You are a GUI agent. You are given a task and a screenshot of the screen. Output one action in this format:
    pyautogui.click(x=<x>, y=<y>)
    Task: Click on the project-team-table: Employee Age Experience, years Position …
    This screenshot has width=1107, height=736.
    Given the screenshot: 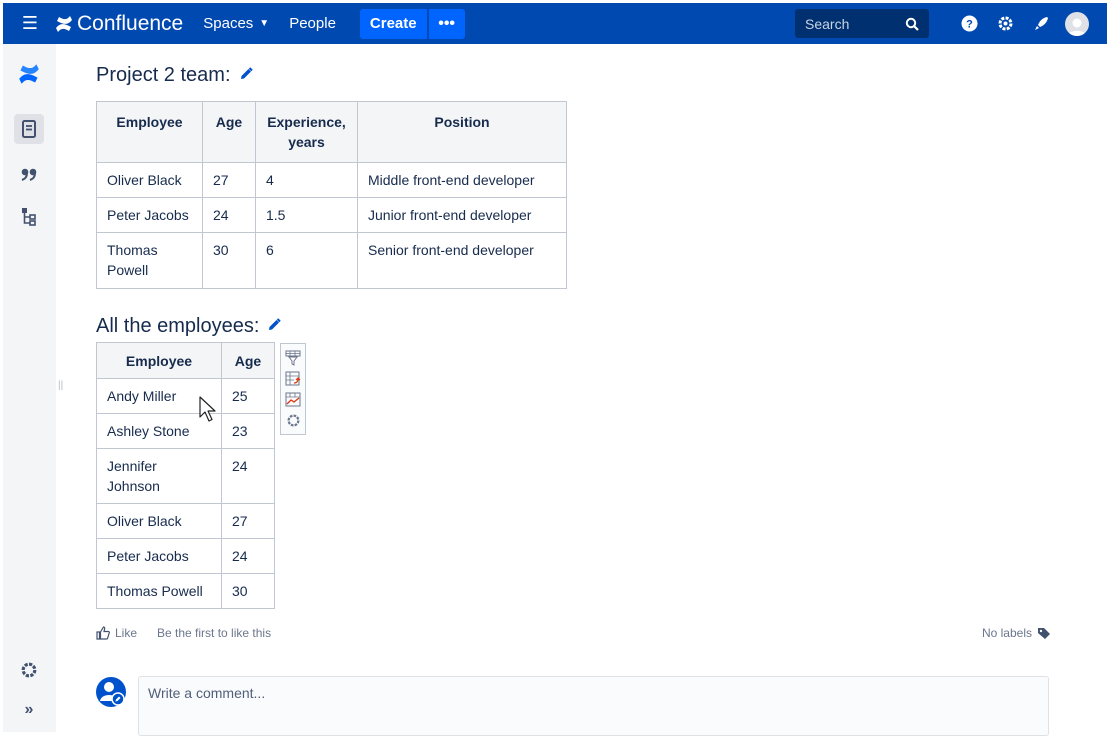 What is the action you would take?
    pyautogui.click(x=331, y=195)
    